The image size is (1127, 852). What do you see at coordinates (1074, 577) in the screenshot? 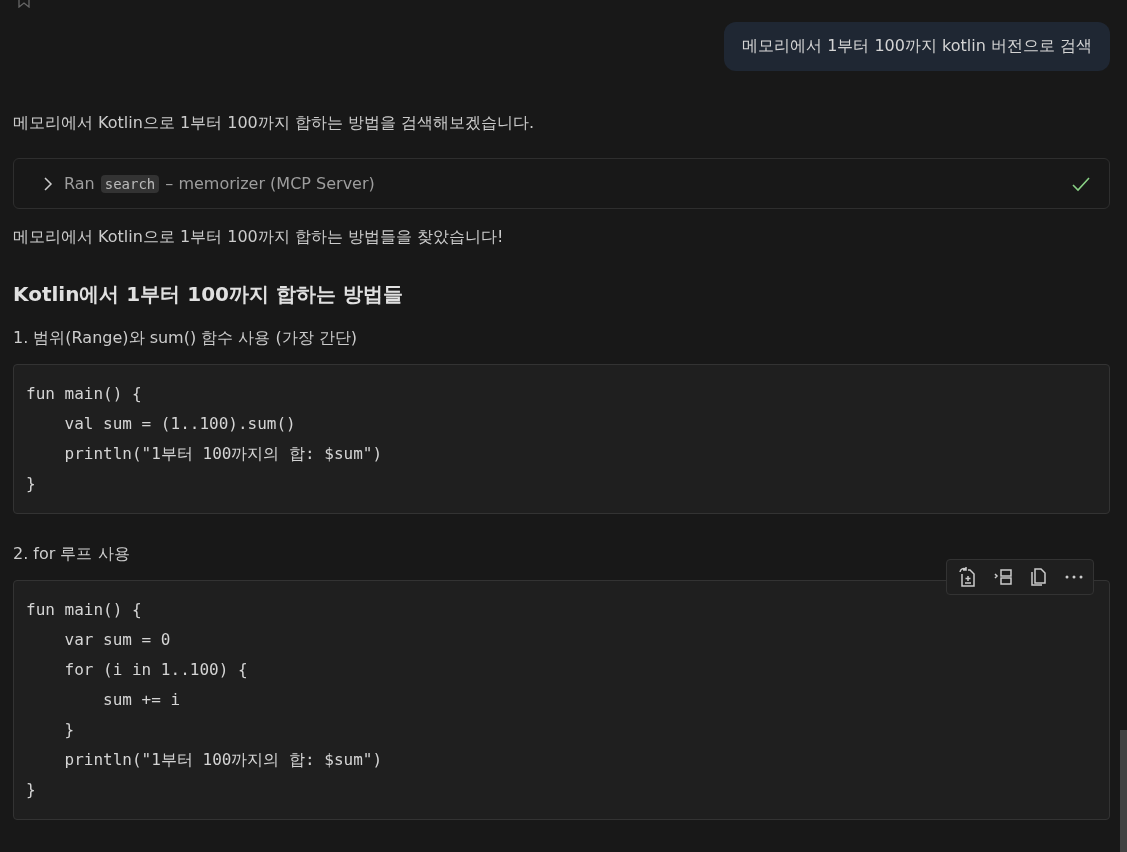
I see `more-icon` at bounding box center [1074, 577].